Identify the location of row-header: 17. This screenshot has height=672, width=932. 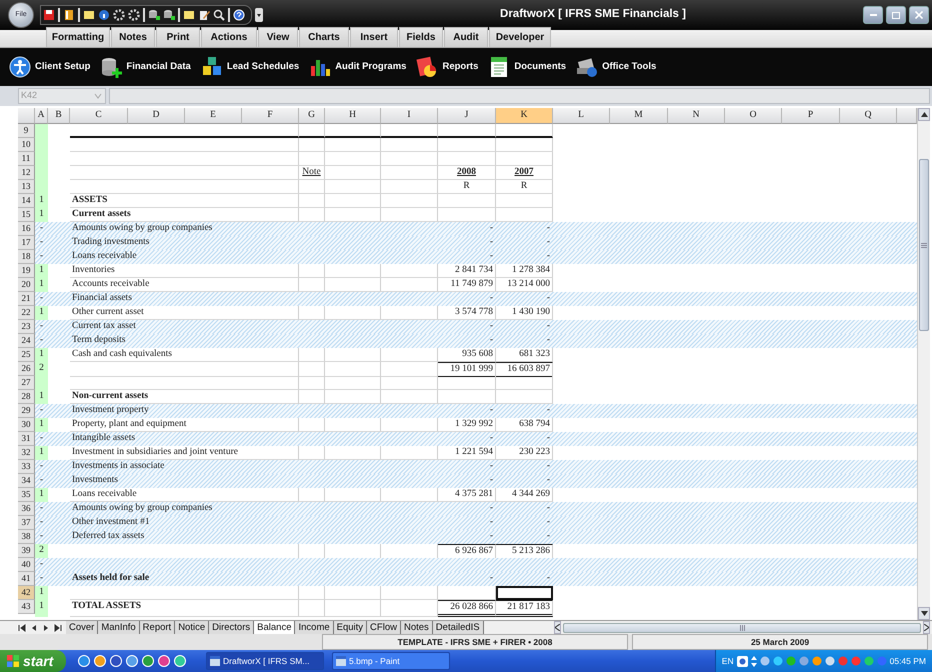
(26, 243).